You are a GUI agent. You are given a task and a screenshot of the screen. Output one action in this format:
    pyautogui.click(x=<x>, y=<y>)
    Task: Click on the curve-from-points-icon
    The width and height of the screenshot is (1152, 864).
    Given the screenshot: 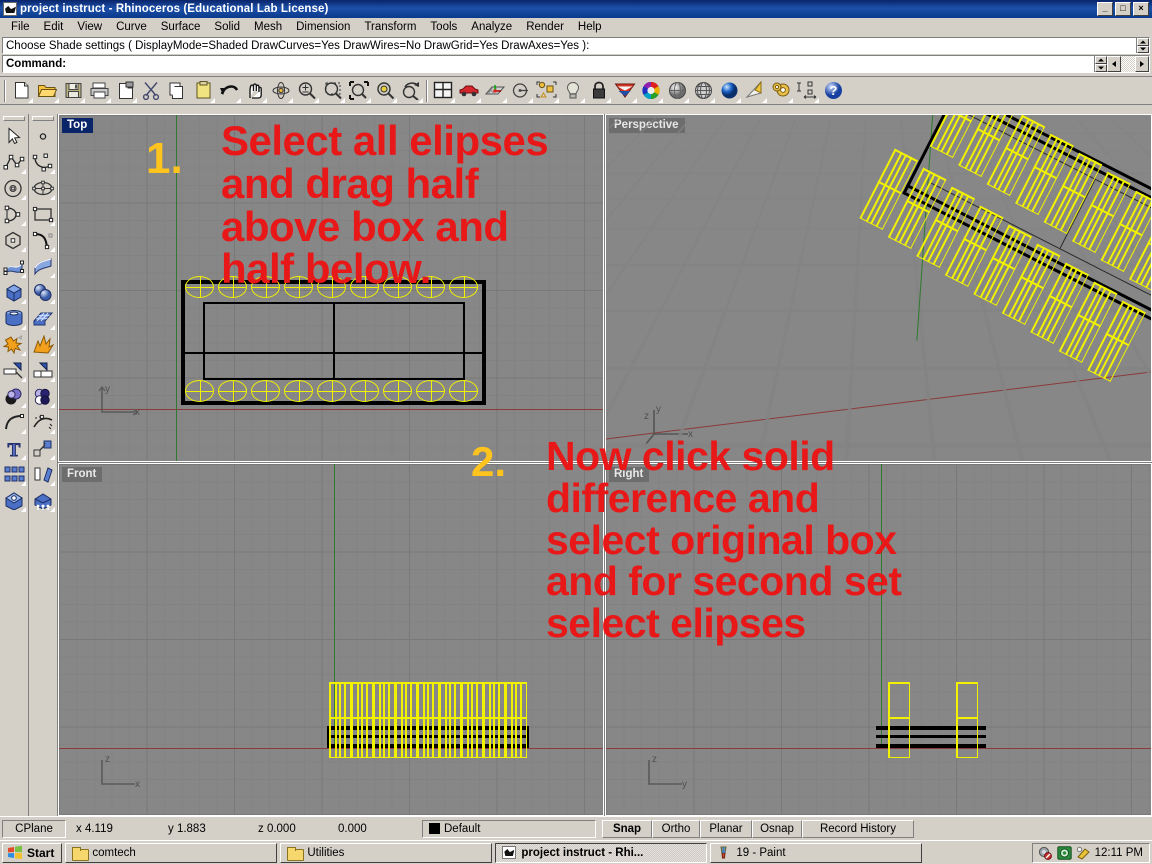 What is the action you would take?
    pyautogui.click(x=43, y=240)
    